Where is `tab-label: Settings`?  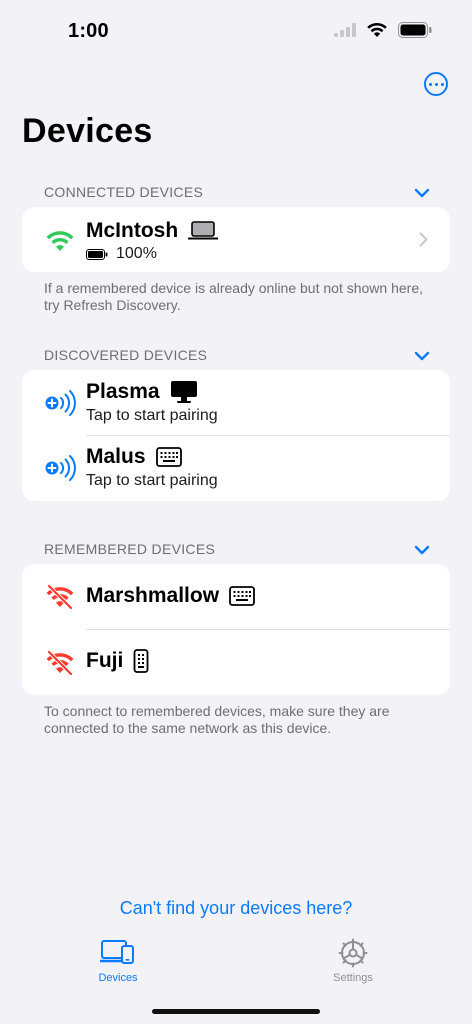
tab-label: Settings is located at coordinates (353, 978).